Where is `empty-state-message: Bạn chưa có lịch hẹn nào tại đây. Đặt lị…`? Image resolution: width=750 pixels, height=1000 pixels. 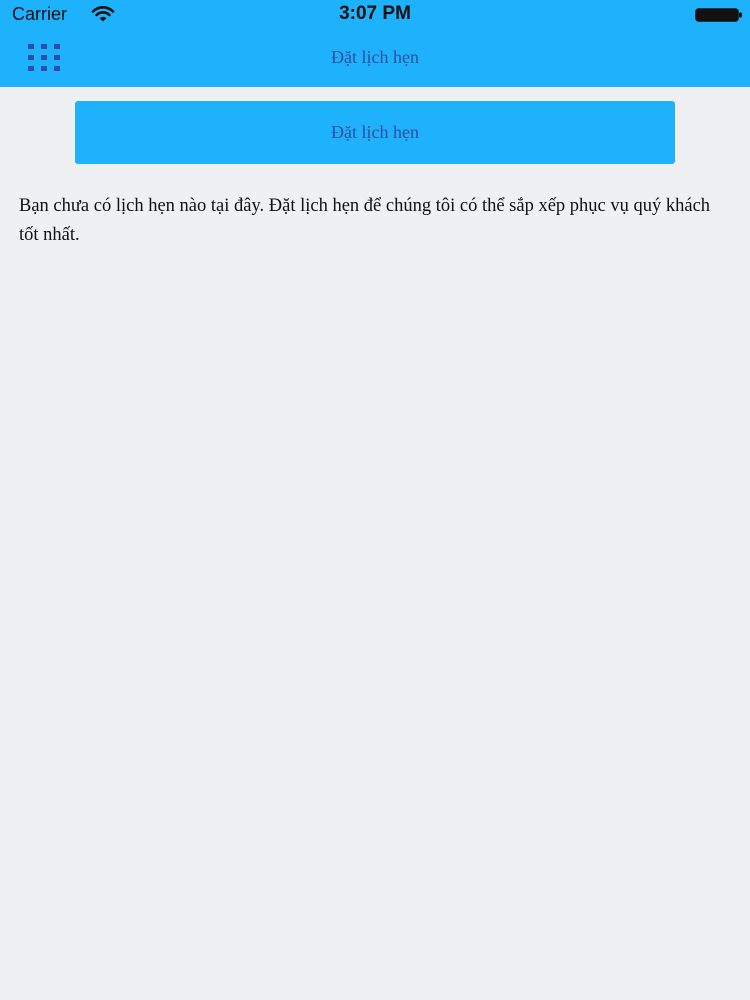
empty-state-message: Bạn chưa có lịch hẹn nào tại đây. Đặt lị… is located at coordinates (365, 220).